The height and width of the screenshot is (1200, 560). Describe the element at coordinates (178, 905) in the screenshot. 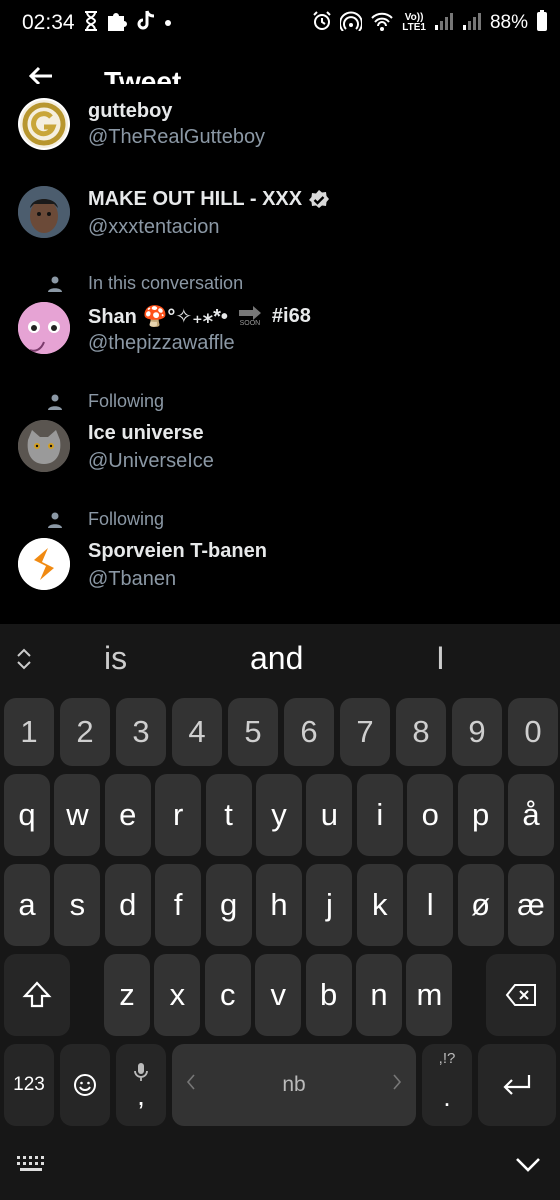

I see `letter-key-3: f` at that location.